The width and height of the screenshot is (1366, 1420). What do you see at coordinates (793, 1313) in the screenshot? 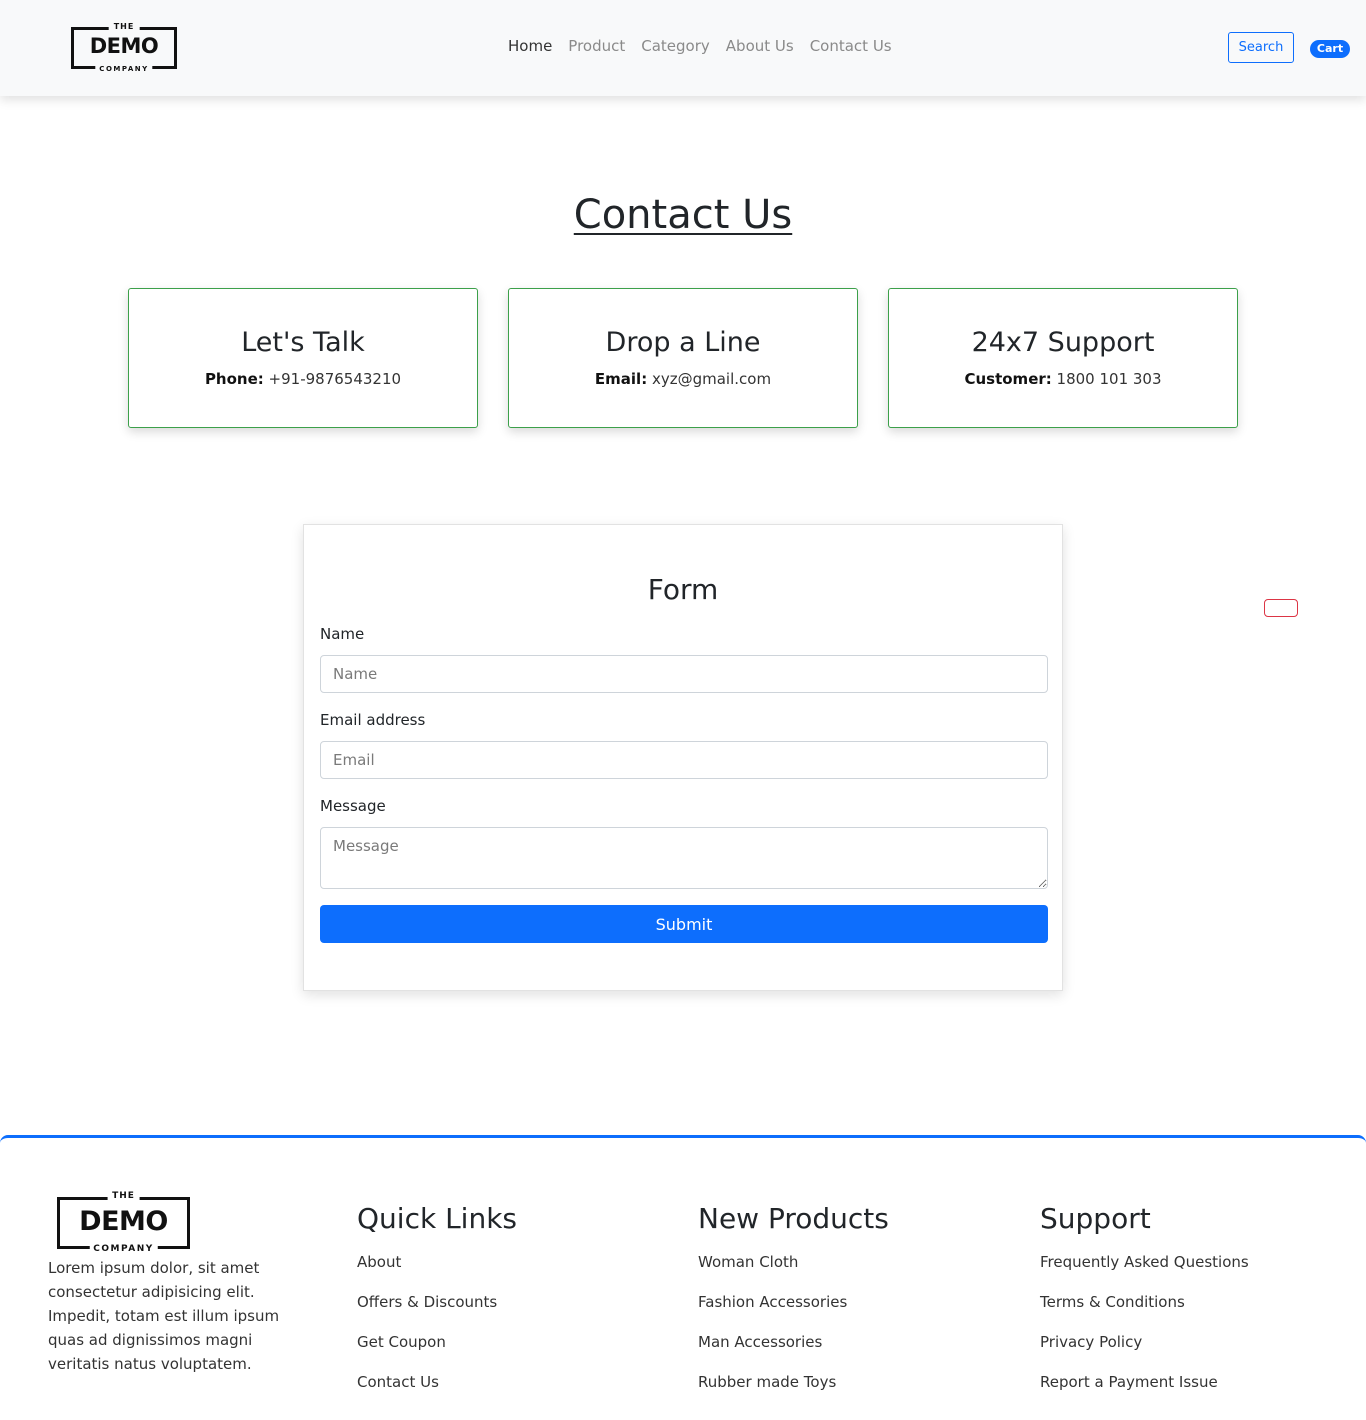
I see `footer-link-fashion-accessories: Fashion Accessories` at bounding box center [793, 1313].